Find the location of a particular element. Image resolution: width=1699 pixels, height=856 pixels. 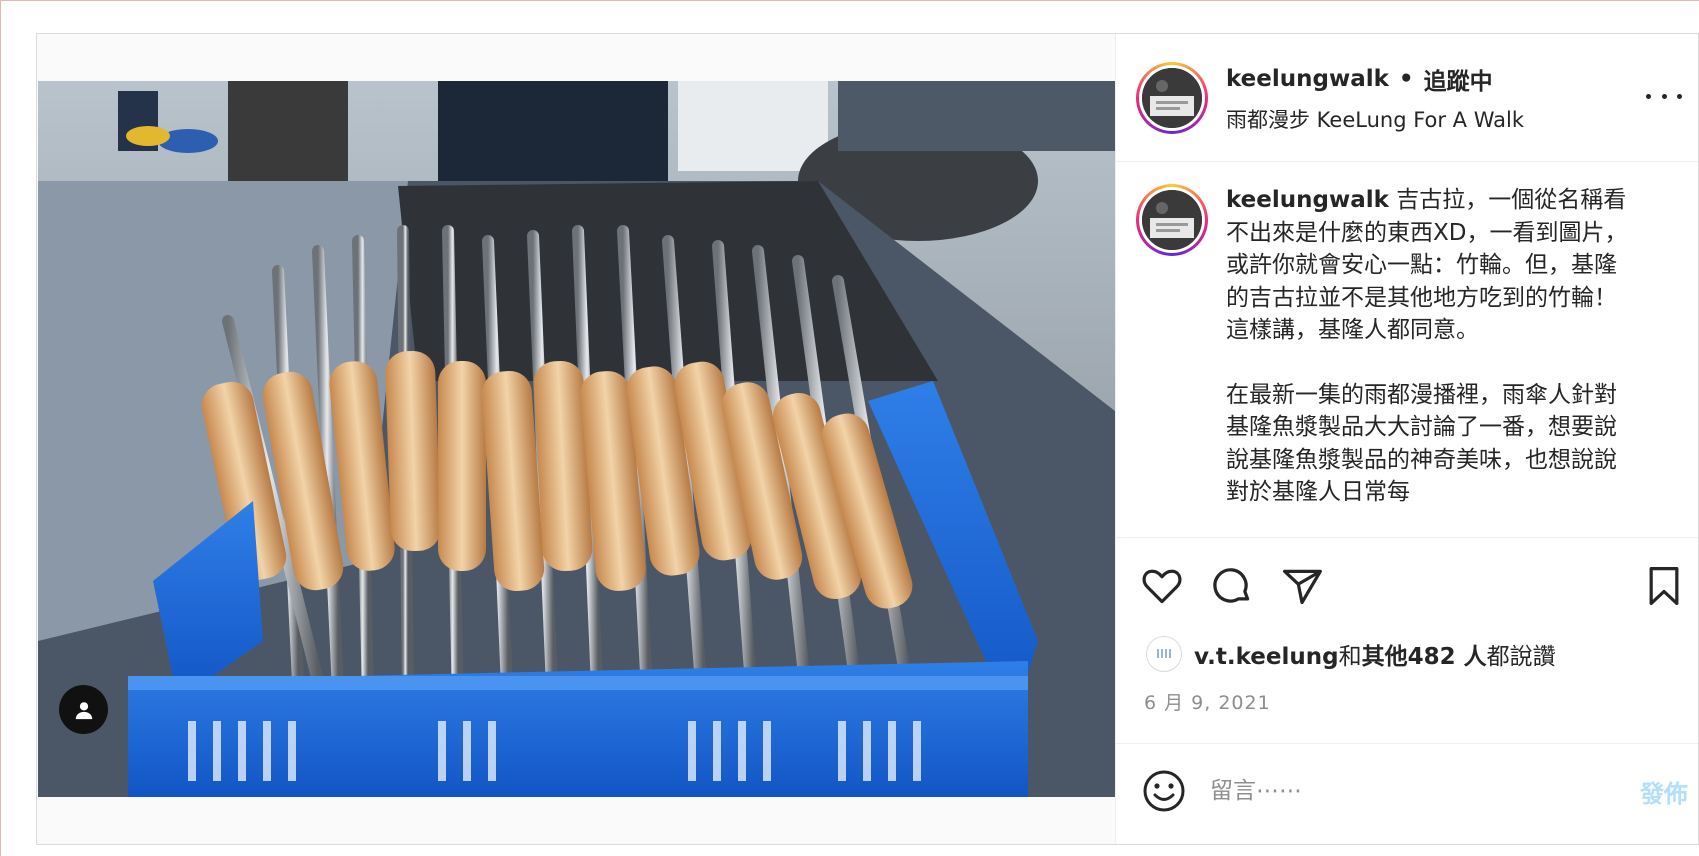

profile-avatar is located at coordinates (1172, 97).